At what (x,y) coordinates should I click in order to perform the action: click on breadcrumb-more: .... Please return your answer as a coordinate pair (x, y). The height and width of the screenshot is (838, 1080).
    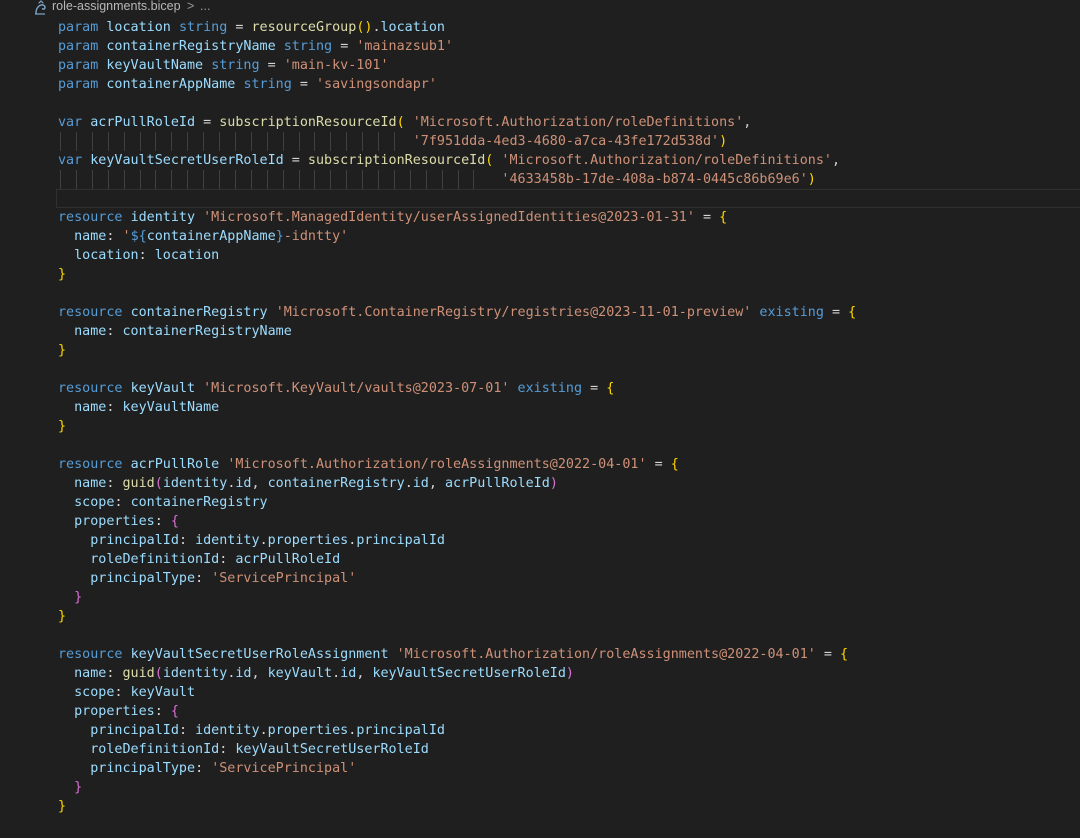
    Looking at the image, I should click on (205, 6).